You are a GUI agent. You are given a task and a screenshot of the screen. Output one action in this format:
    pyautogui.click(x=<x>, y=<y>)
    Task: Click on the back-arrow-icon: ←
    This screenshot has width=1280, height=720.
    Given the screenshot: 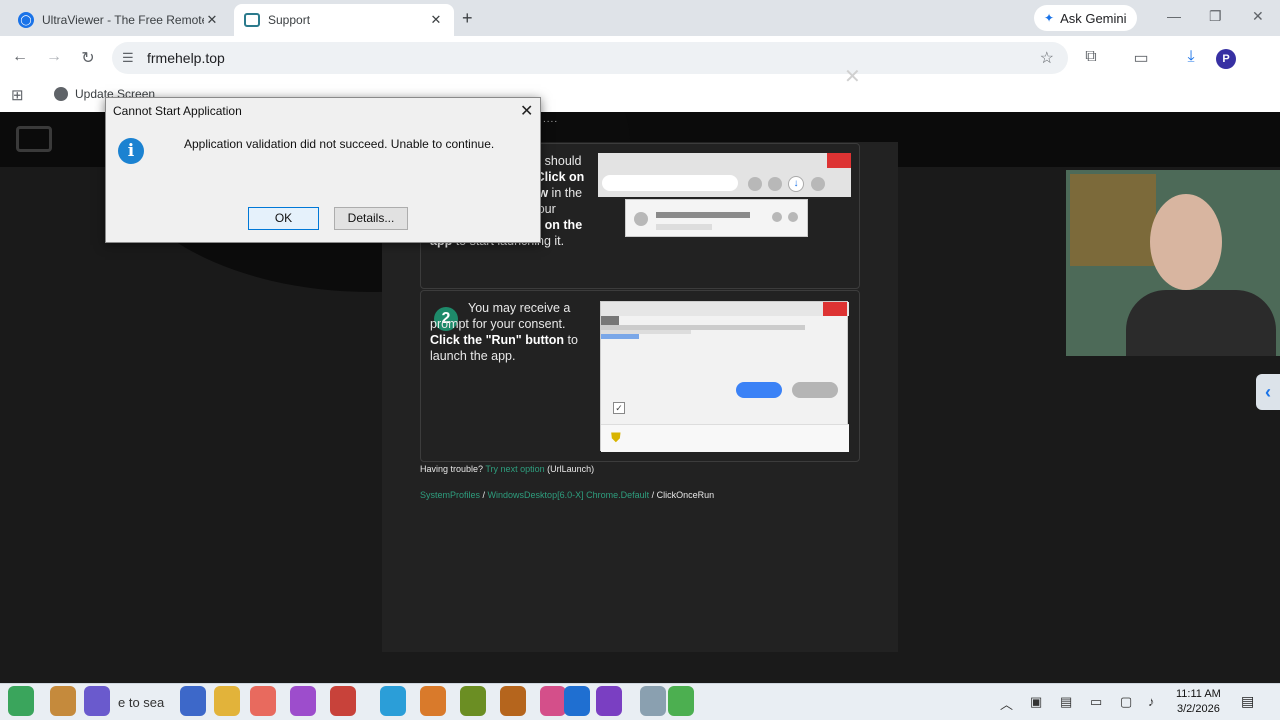 What is the action you would take?
    pyautogui.click(x=20, y=57)
    